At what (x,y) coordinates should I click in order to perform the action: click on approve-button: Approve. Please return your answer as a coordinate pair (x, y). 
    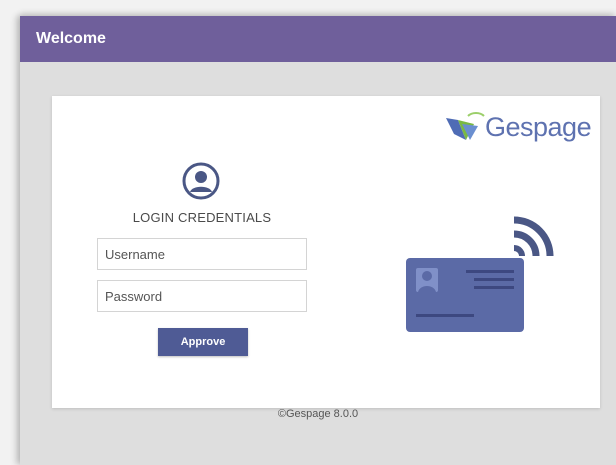
    Looking at the image, I should click on (203, 342).